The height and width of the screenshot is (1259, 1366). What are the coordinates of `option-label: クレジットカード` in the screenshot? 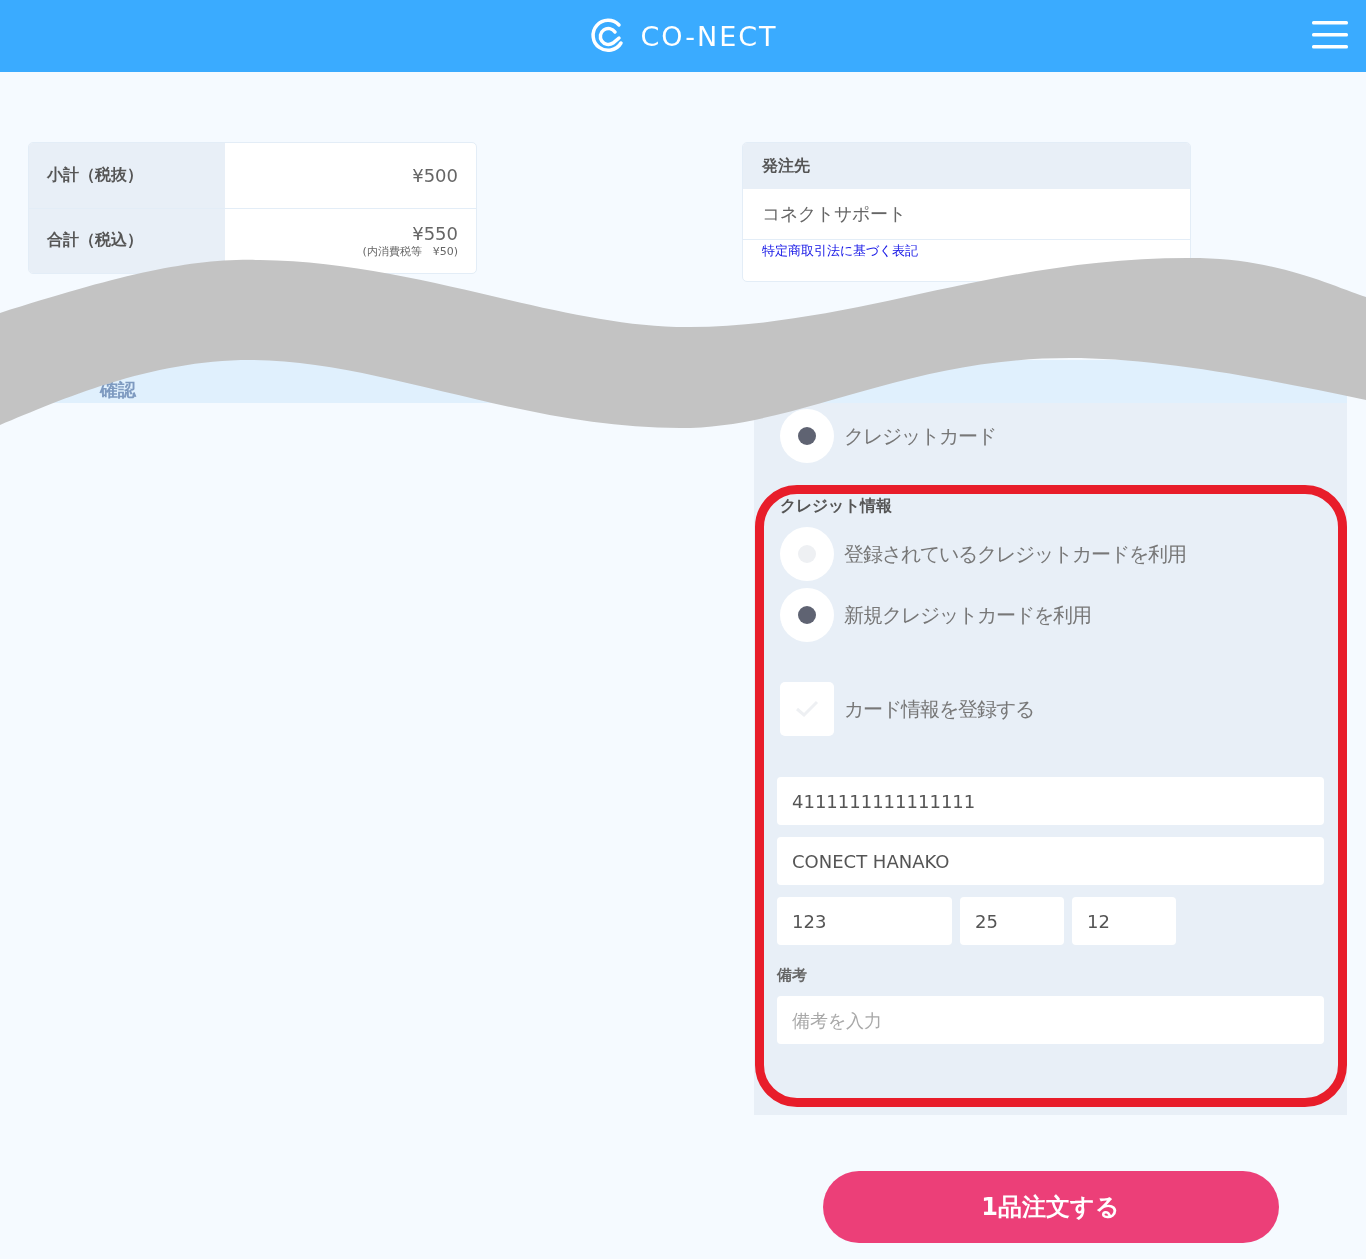 It's located at (920, 436).